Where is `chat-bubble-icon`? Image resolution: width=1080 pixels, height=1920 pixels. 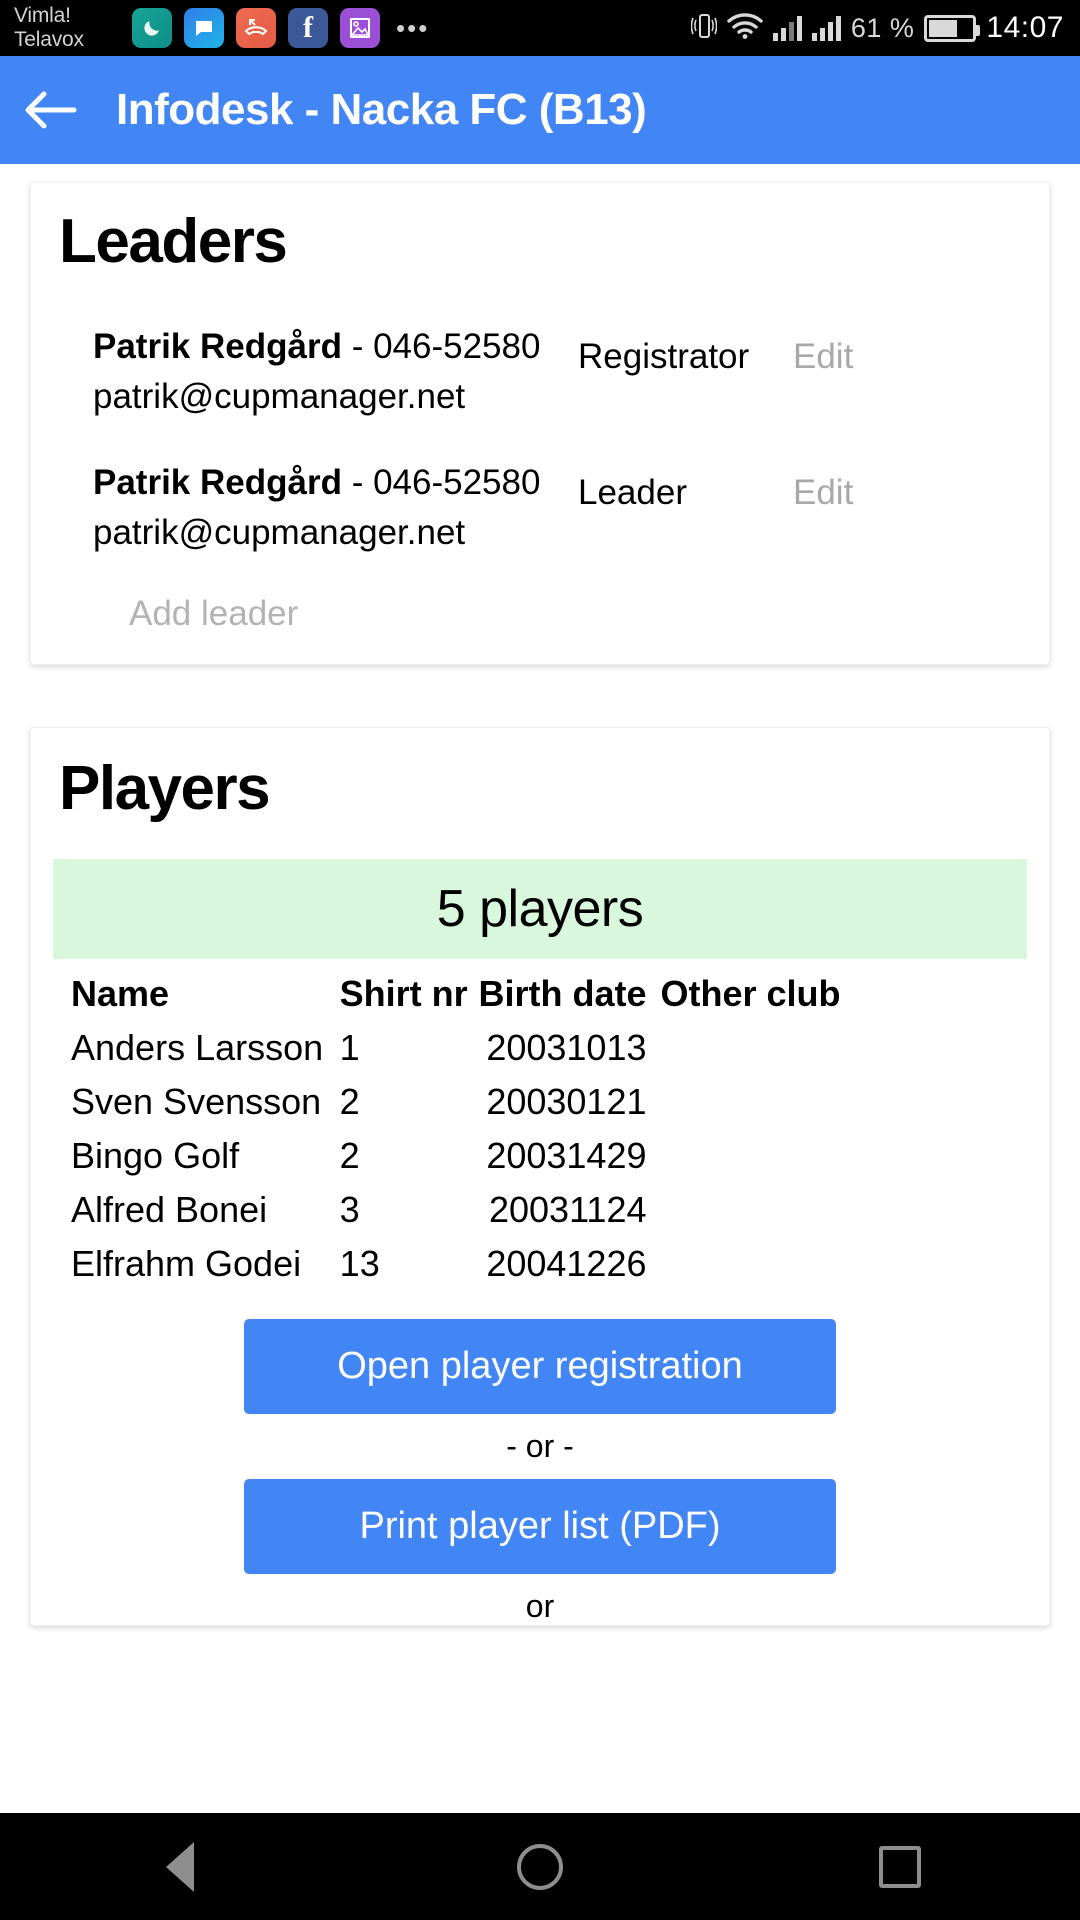 chat-bubble-icon is located at coordinates (204, 28).